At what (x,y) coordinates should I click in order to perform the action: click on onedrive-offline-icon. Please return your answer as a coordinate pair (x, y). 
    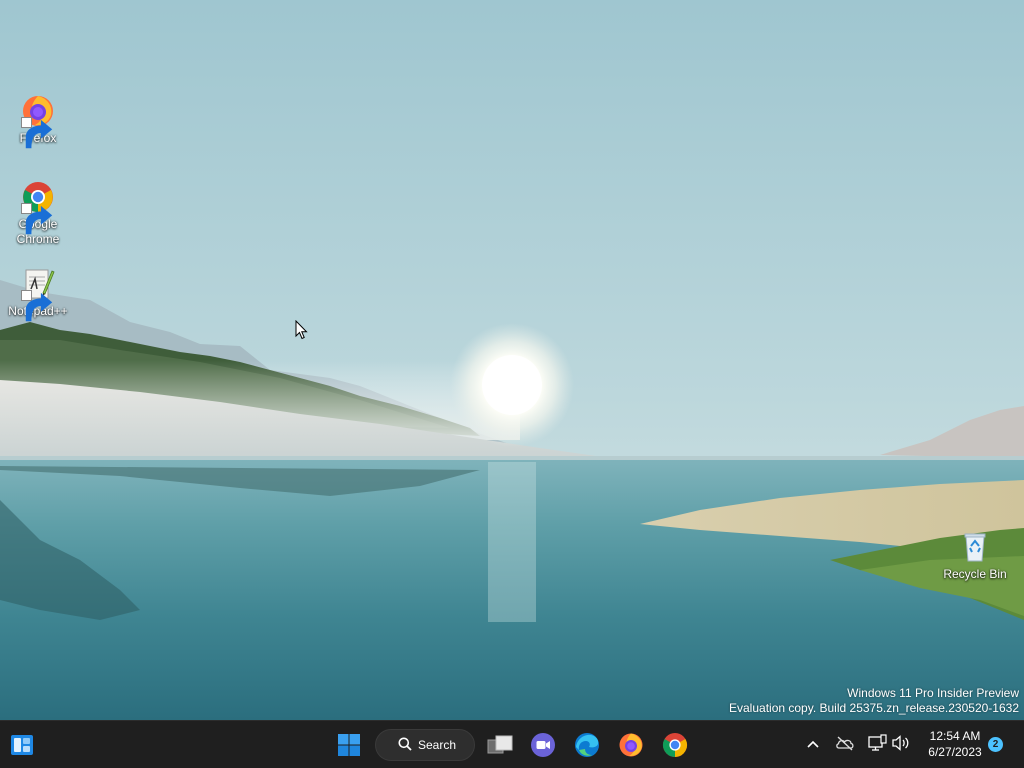
    Looking at the image, I should click on (845, 745).